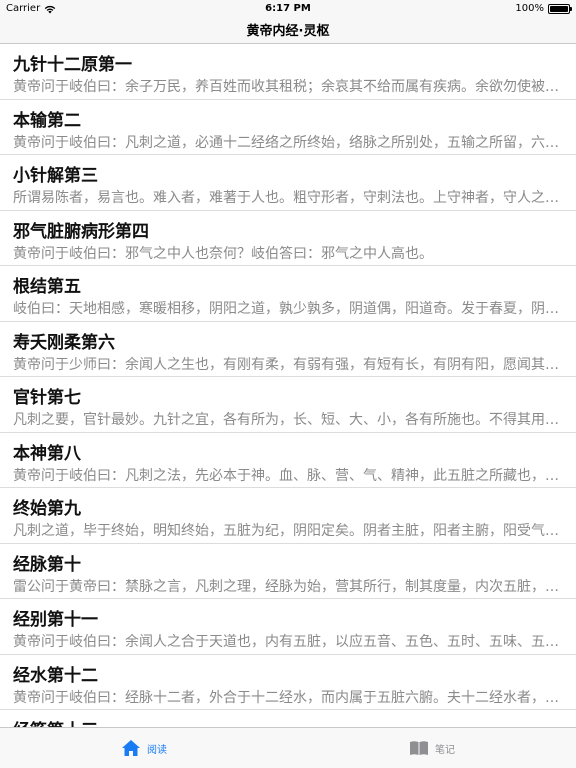 The width and height of the screenshot is (576, 768). What do you see at coordinates (223, 253) in the screenshot?
I see `chapter-excerpt: 黄帝问于岐伯曰：邪气之中人也奈何？岐伯答曰：邪气之中人高也。` at bounding box center [223, 253].